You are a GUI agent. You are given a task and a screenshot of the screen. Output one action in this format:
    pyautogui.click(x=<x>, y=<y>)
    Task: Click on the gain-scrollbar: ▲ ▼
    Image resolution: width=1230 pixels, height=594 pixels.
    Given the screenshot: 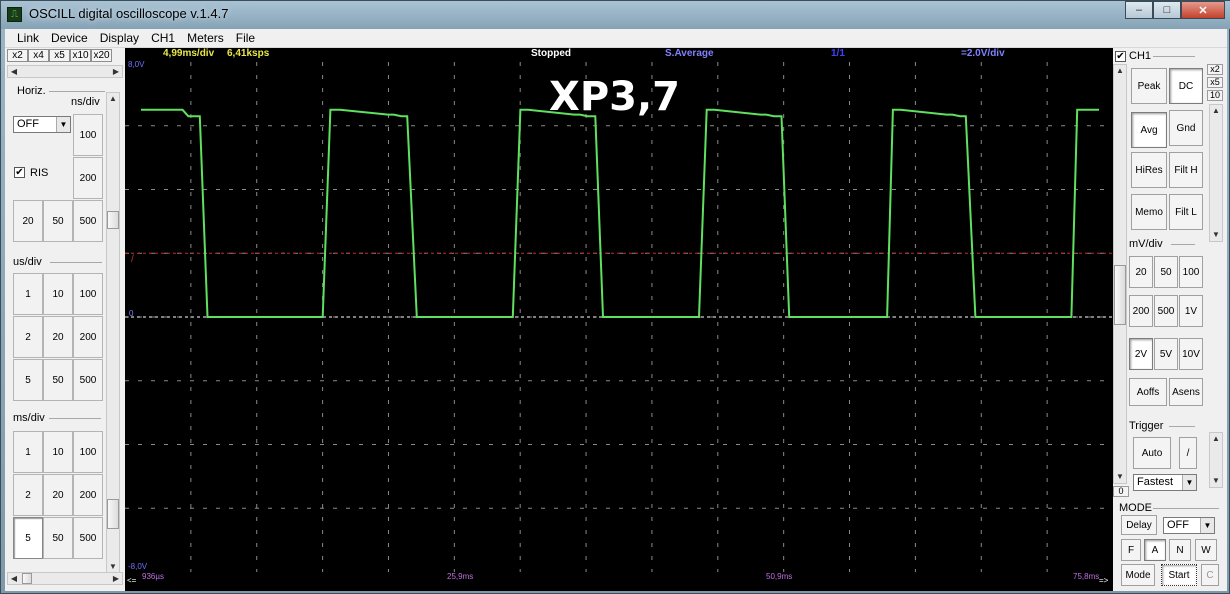 What is the action you would take?
    pyautogui.click(x=1216, y=173)
    